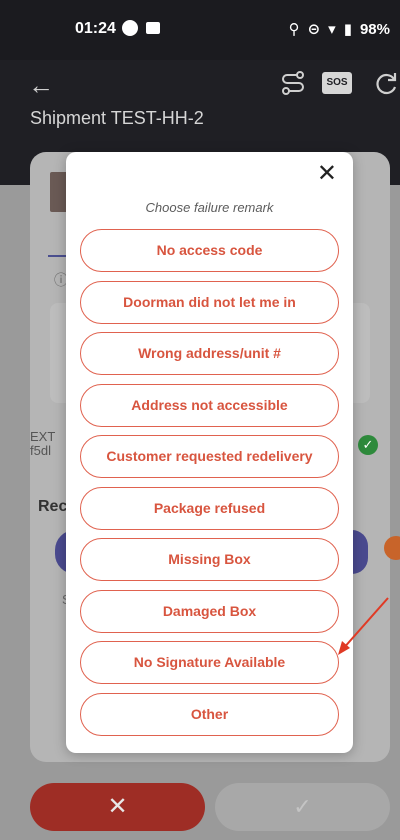 This screenshot has width=400, height=840. Describe the element at coordinates (209, 302) in the screenshot. I see `remark-doorman-refused: Doorman did not let me in` at that location.